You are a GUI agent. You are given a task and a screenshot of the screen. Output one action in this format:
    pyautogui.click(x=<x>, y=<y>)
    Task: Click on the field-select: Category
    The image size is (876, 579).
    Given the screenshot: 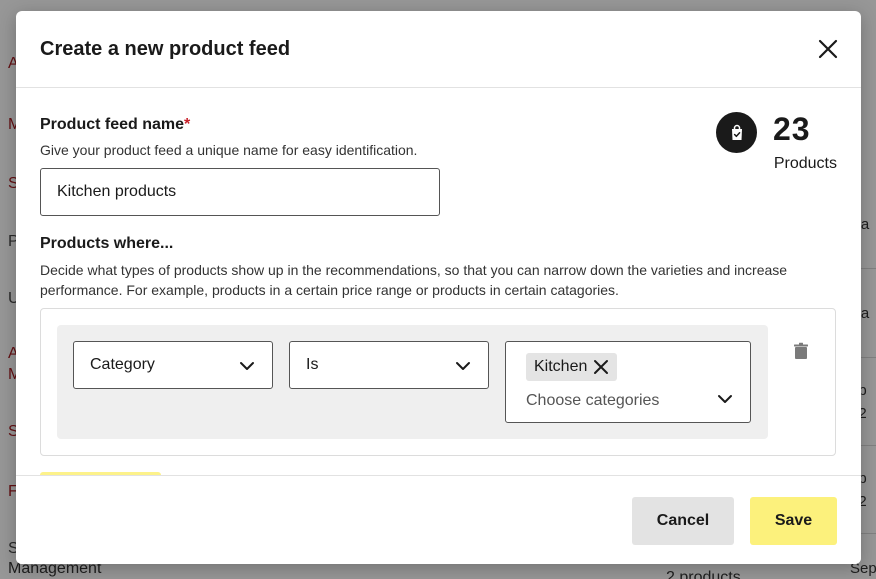 What is the action you would take?
    pyautogui.click(x=173, y=365)
    